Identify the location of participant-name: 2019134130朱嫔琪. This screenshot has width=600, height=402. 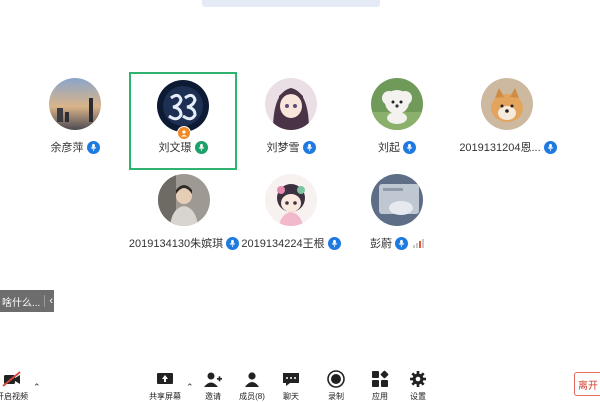
(176, 244).